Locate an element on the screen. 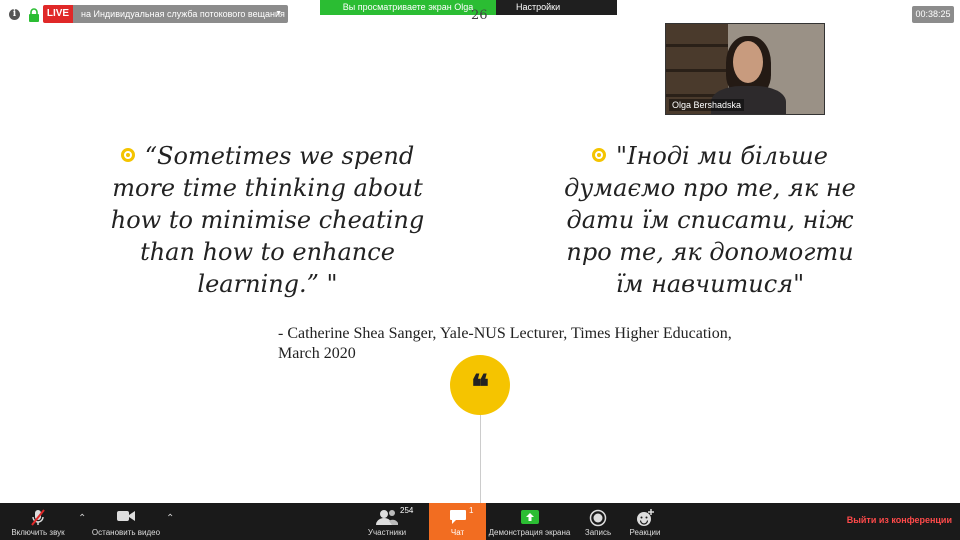  record-icon is located at coordinates (598, 518).